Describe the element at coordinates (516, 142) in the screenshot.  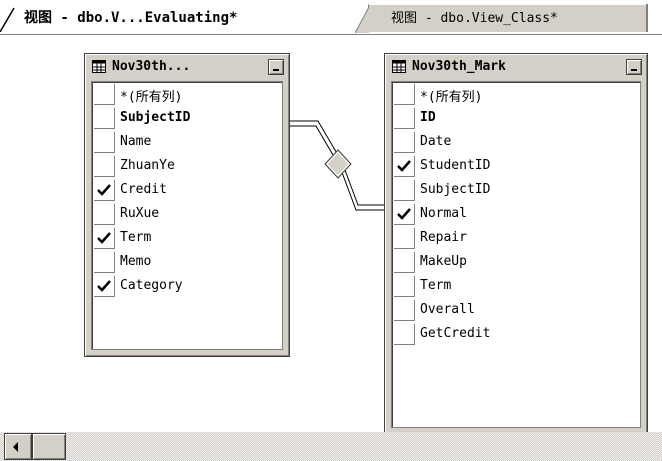
I see `column-row: Date` at that location.